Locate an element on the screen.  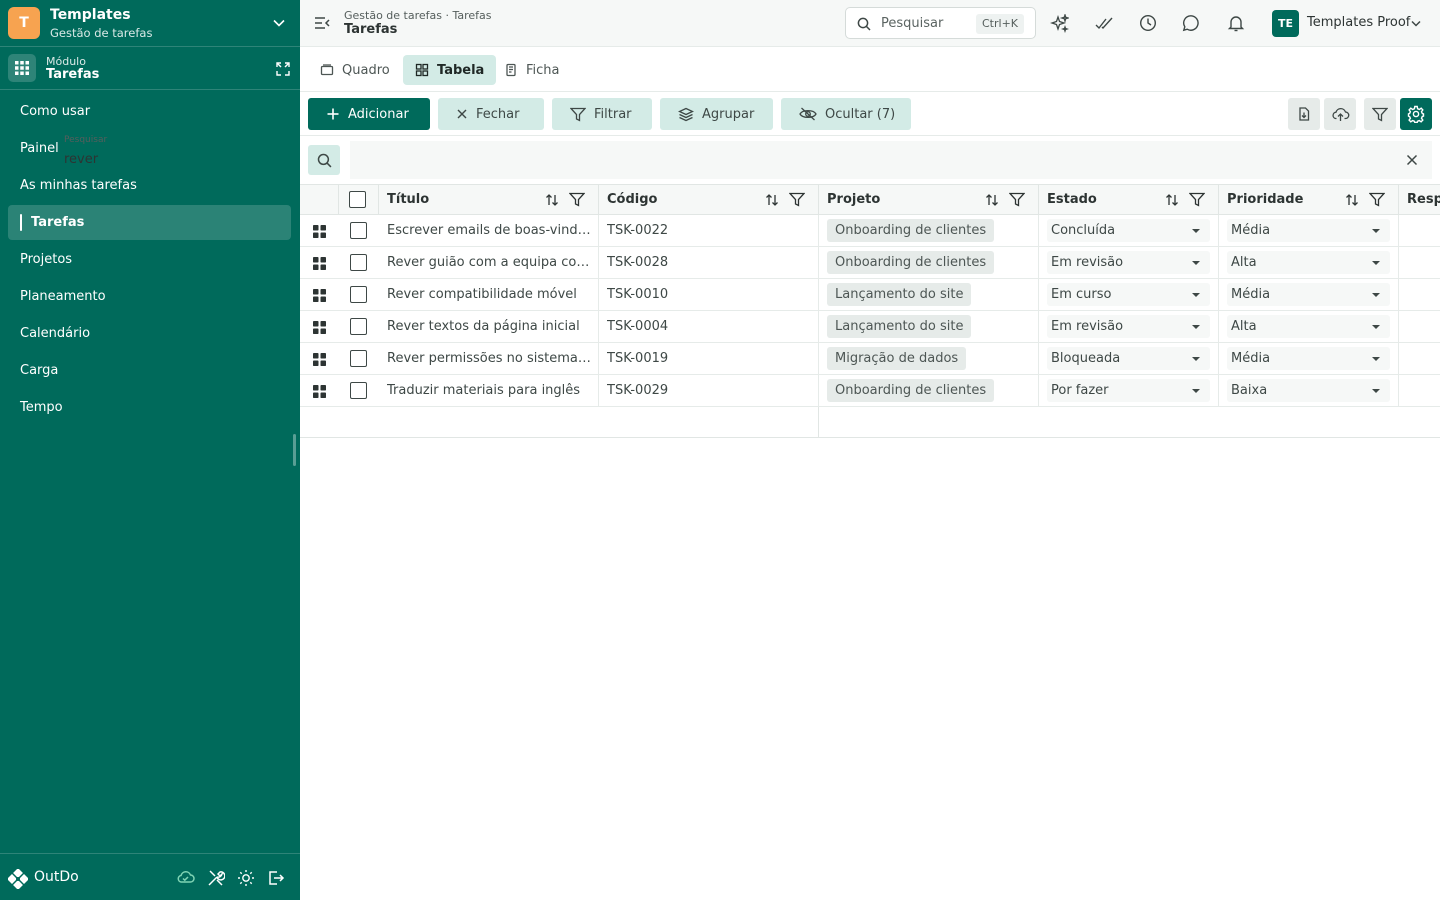
column-header-prioridade: Prioridade is located at coordinates (1309, 199).